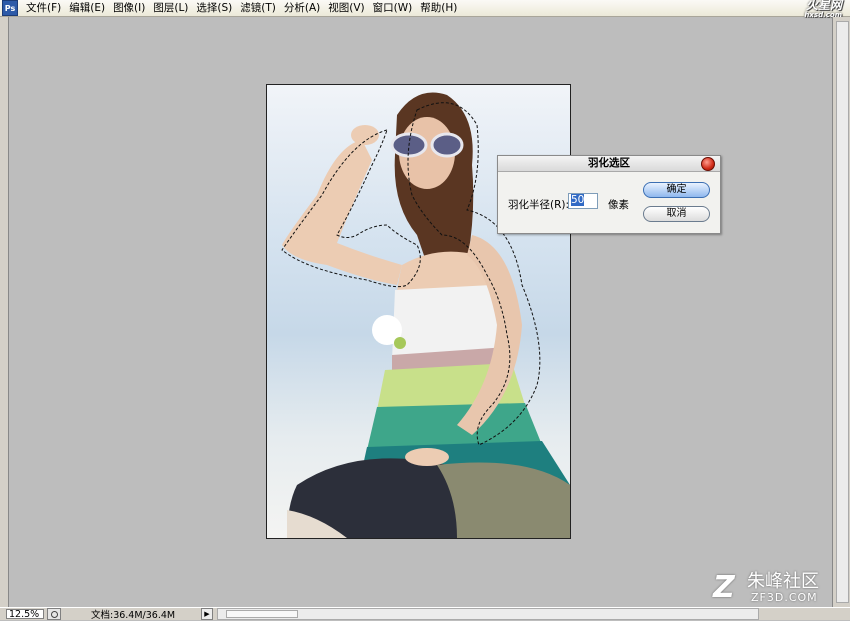  Describe the element at coordinates (10, 8) in the screenshot. I see `photoshop-app-icon: Ps` at that location.